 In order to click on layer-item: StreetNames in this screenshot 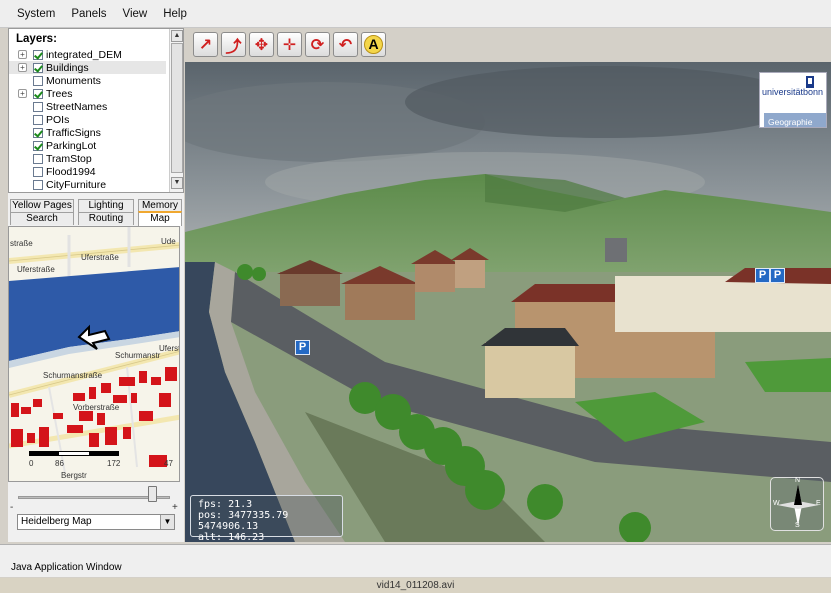, I will do `click(58, 106)`.